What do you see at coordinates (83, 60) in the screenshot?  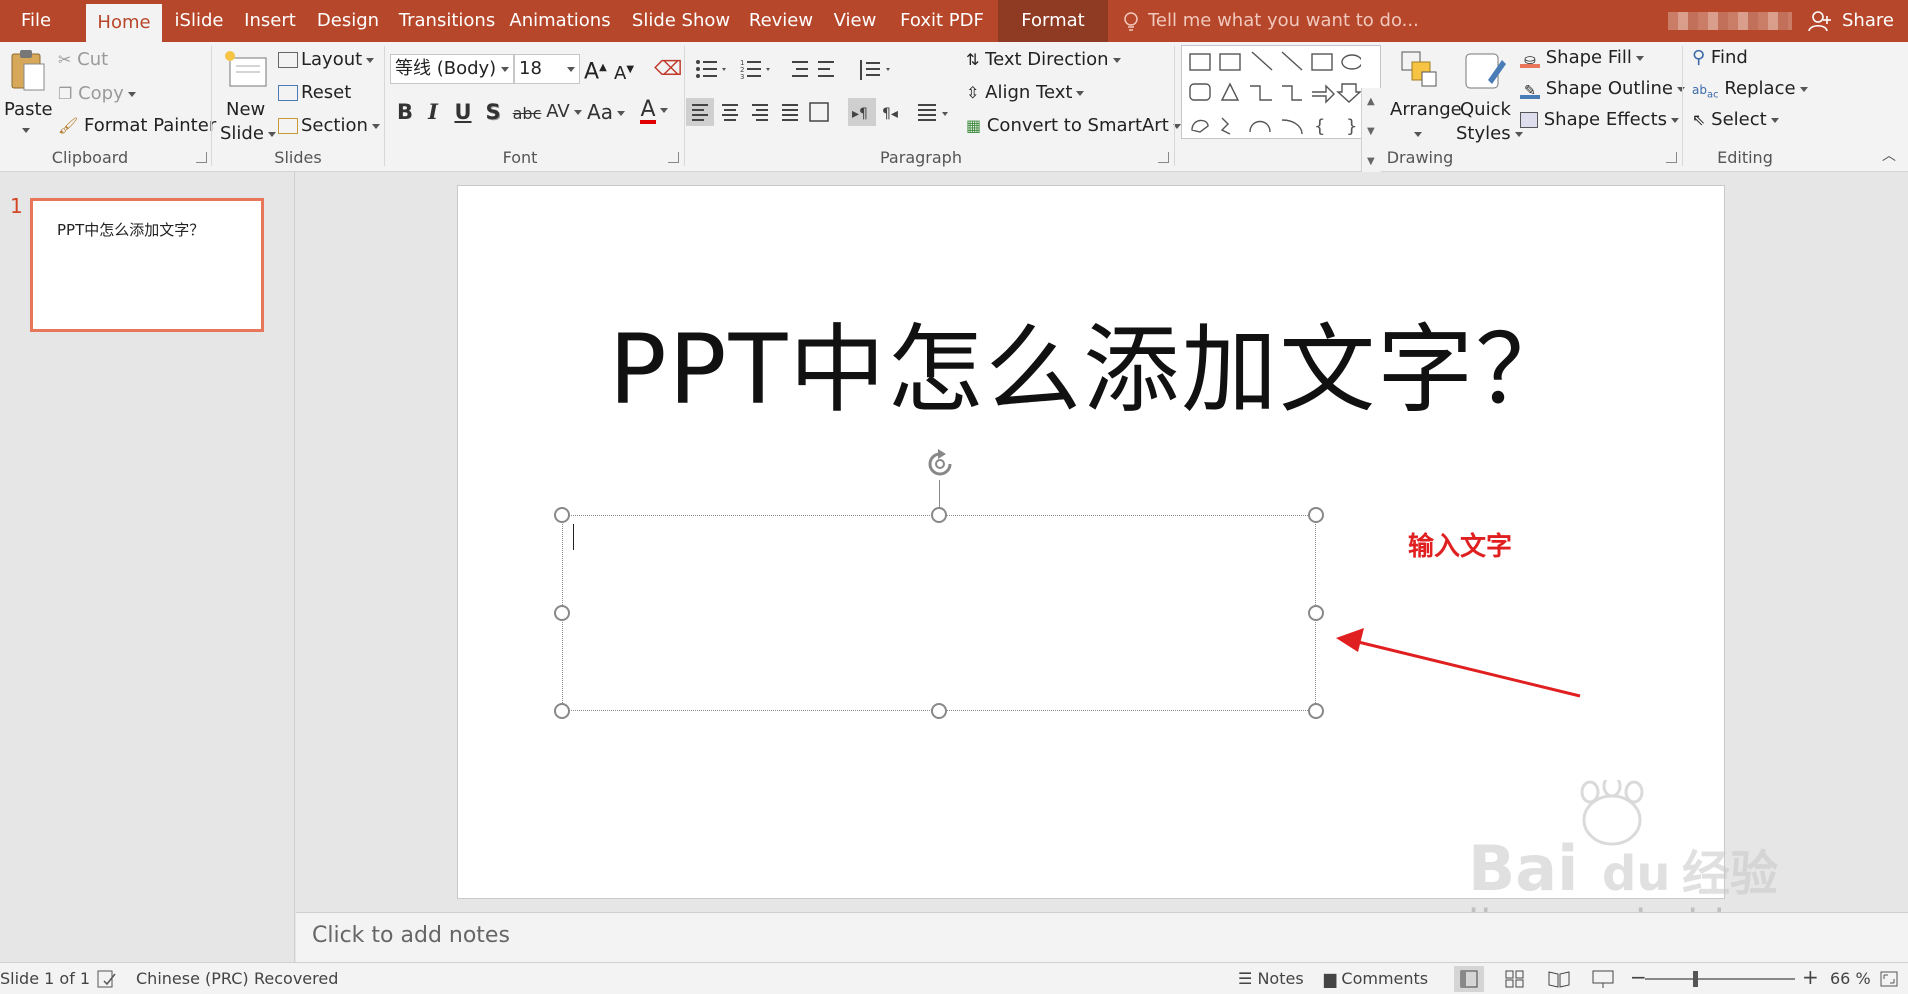 I see `cut-button: ✂ Cut` at bounding box center [83, 60].